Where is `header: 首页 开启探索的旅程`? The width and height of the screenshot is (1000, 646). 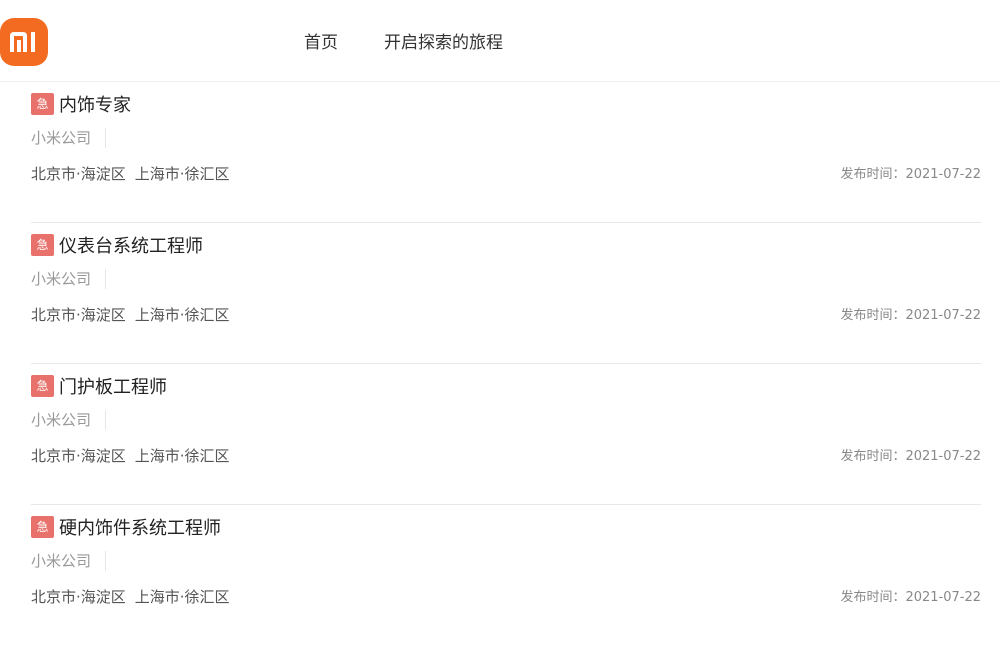
header: 首页 开启探索的旅程 is located at coordinates (500, 41).